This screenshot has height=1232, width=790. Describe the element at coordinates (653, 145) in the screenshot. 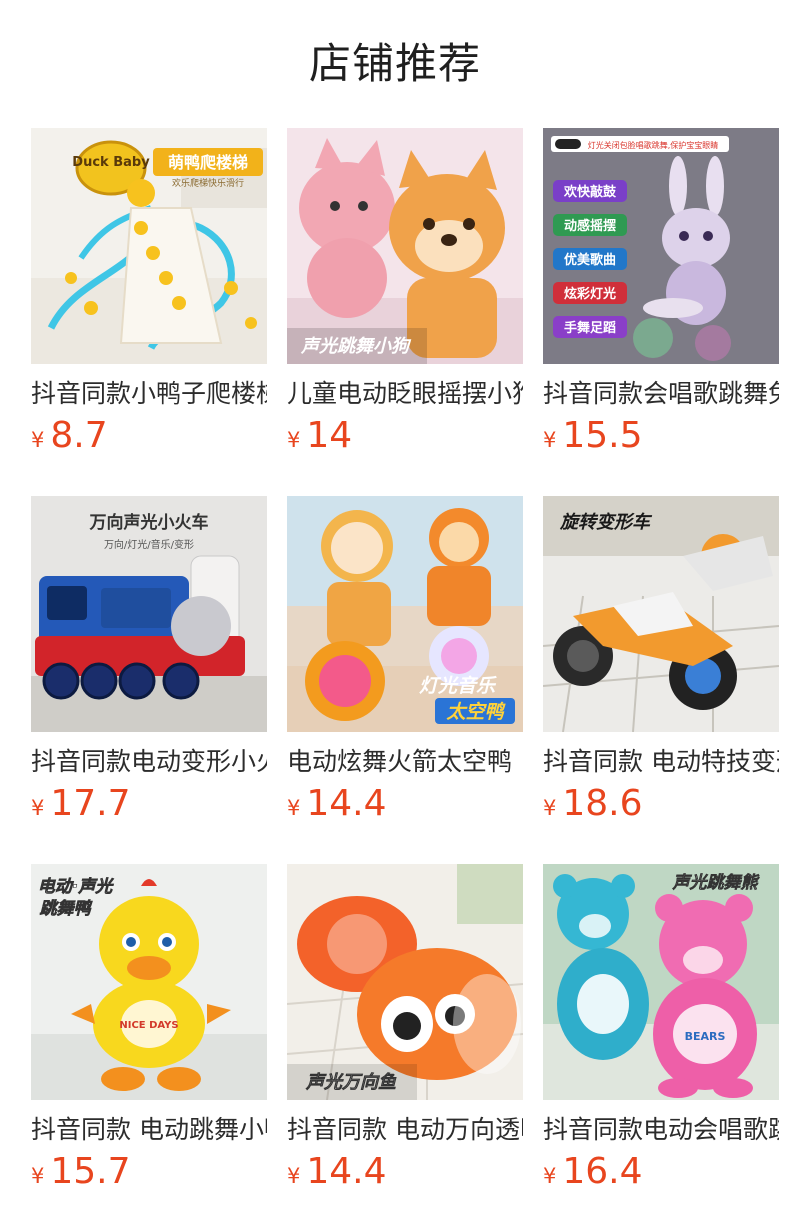

I see `image-banner: 灯光关闭包脸唱歌跳舞,保护宝宝眼睛` at that location.